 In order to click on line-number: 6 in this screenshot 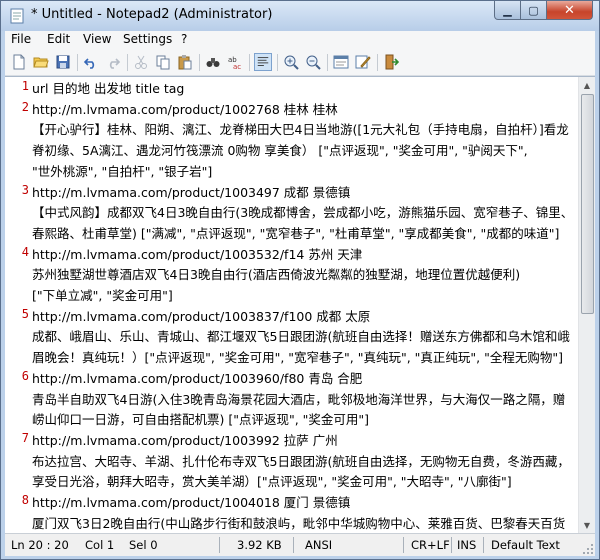, I will do `click(25, 376)`.